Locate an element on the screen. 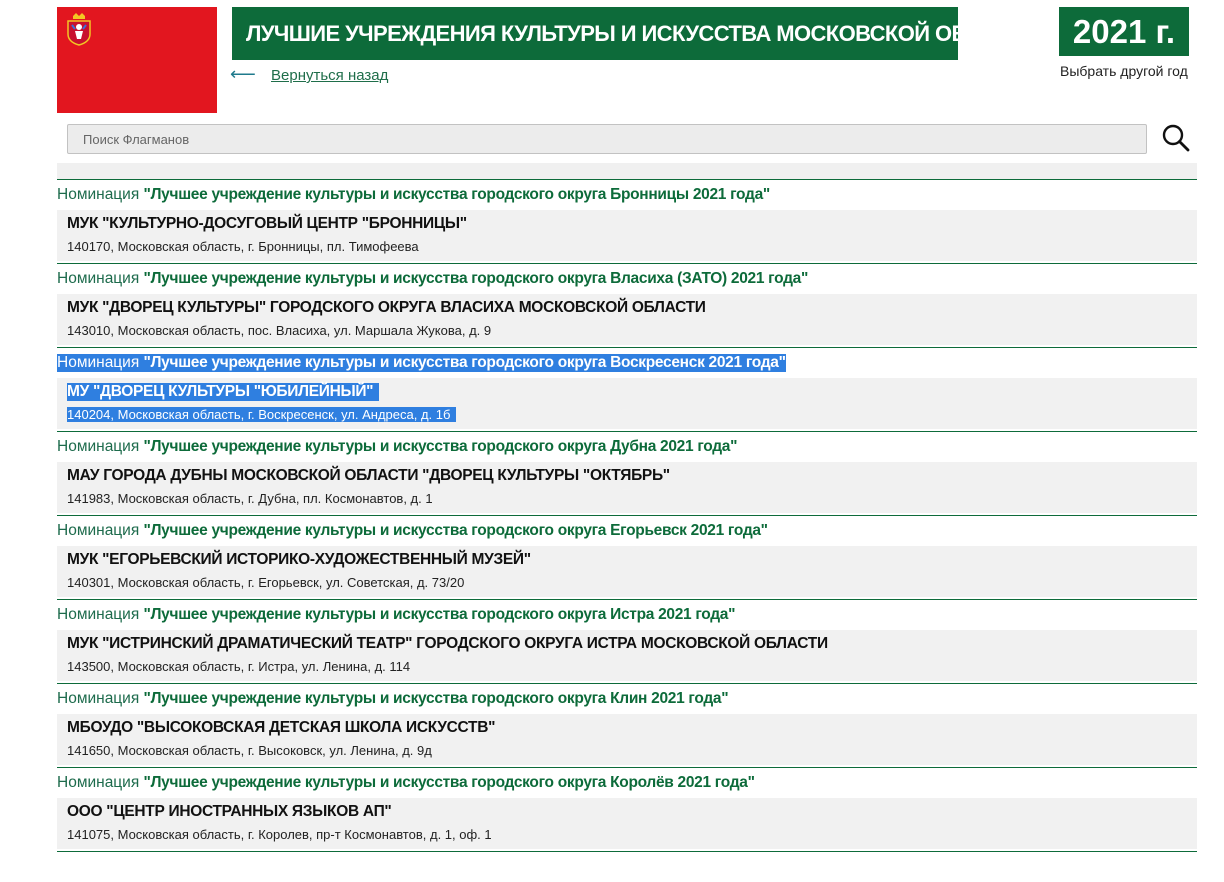 The image size is (1224, 882). organization-name: ООО "ЦЕНТР ИНОСТРАННЫХ ЯЗЫКОВ АП" is located at coordinates (229, 811).